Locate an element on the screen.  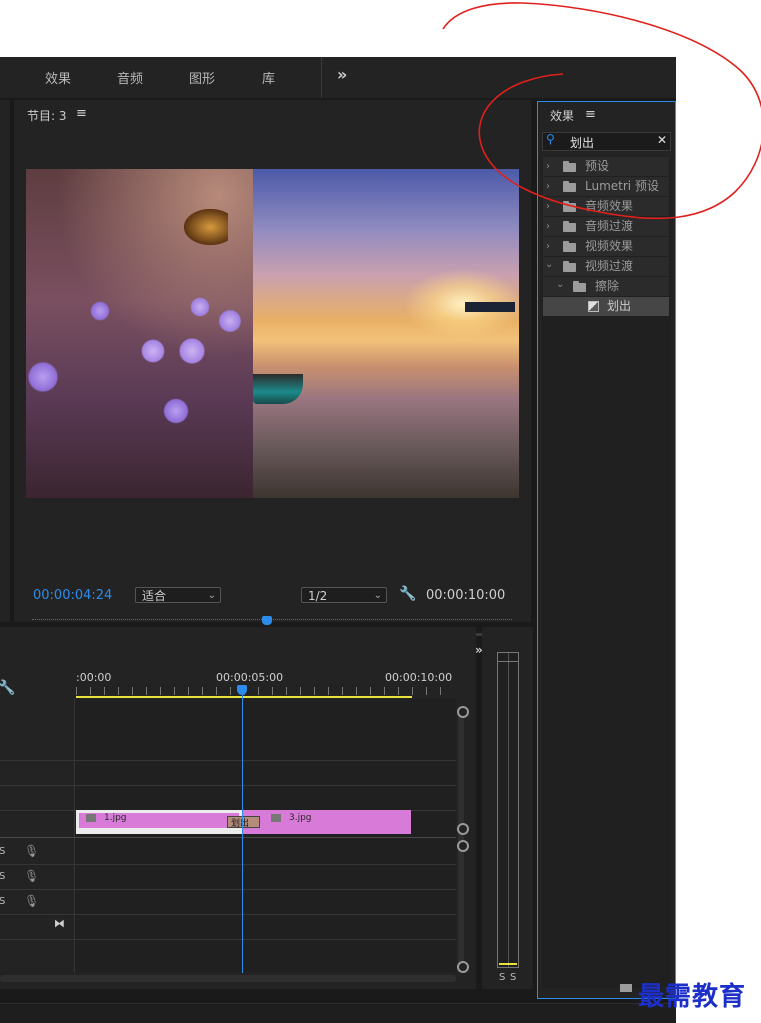
red-annotation-circle is located at coordinates (601, 111).